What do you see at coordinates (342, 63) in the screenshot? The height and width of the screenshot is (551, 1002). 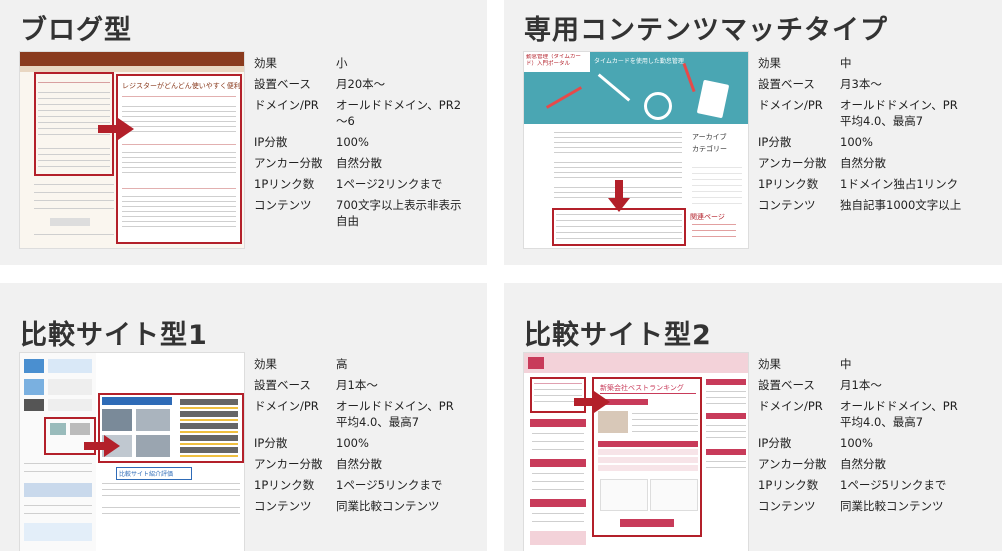 I see `spec-value: 小` at bounding box center [342, 63].